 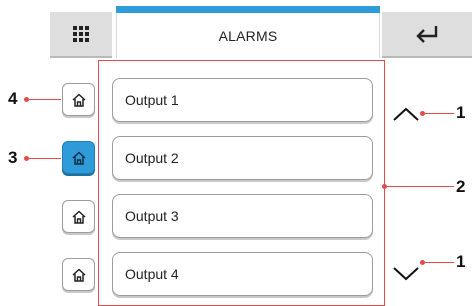 What do you see at coordinates (44, 158) in the screenshot?
I see `callout-3-leader` at bounding box center [44, 158].